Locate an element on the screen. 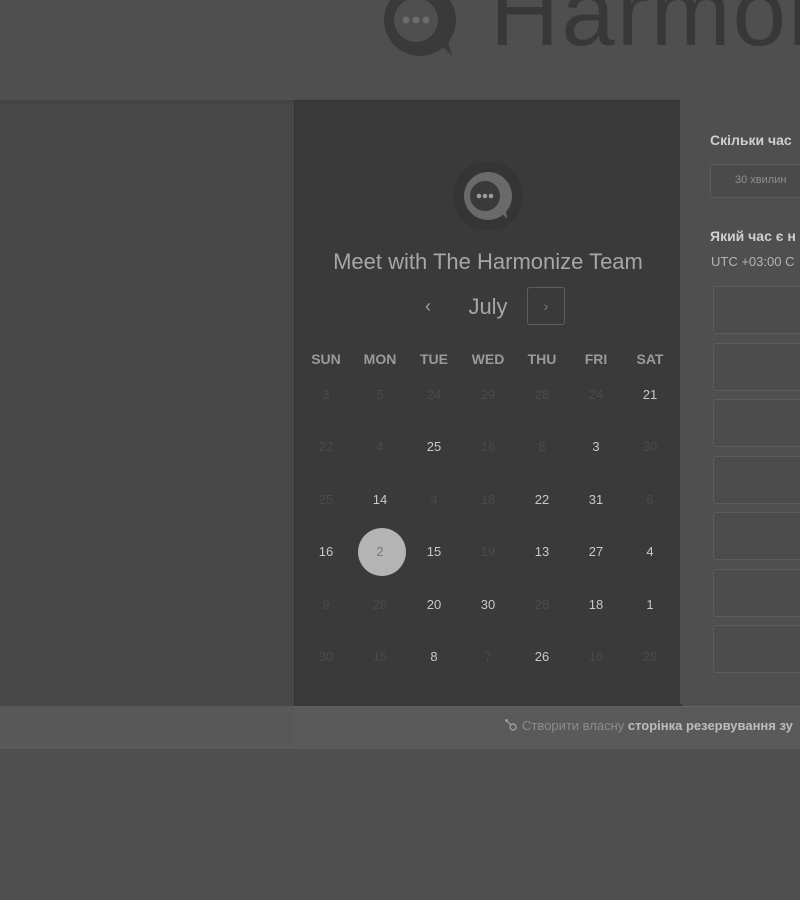 This screenshot has width=800, height=900. day-number: 21 is located at coordinates (650, 394).